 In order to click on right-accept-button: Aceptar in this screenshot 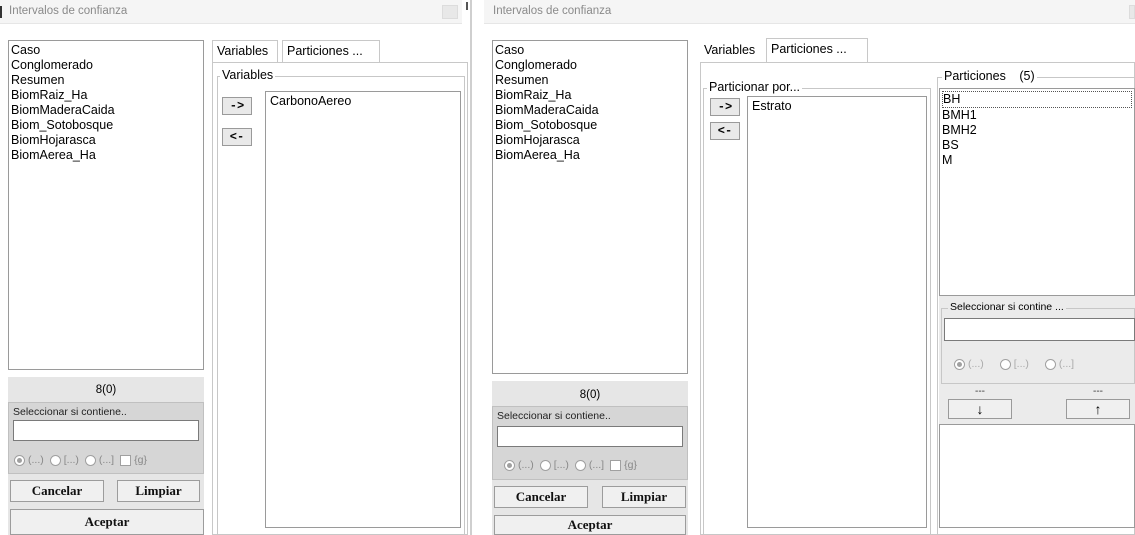, I will do `click(590, 525)`.